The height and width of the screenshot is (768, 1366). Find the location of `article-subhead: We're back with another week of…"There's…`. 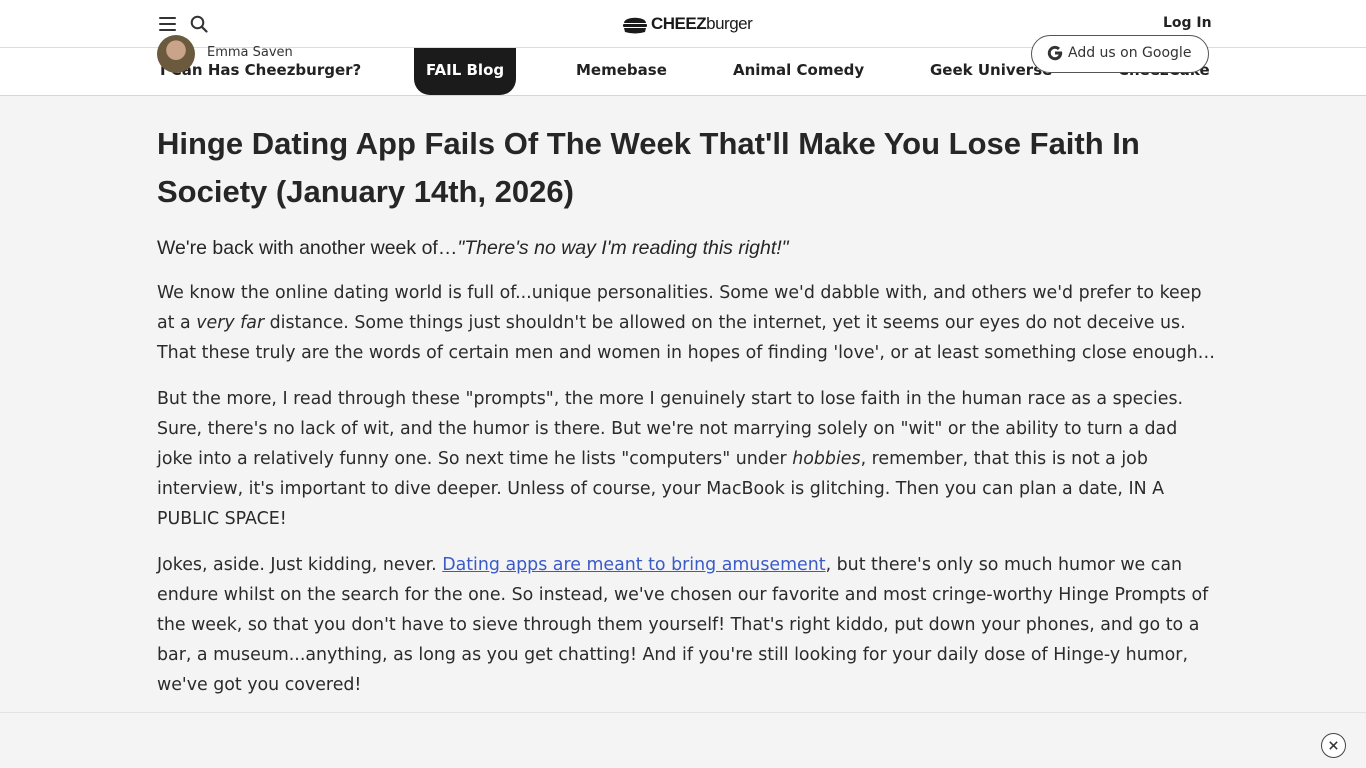

article-subhead: We're back with another week of…"There's… is located at coordinates (473, 248).